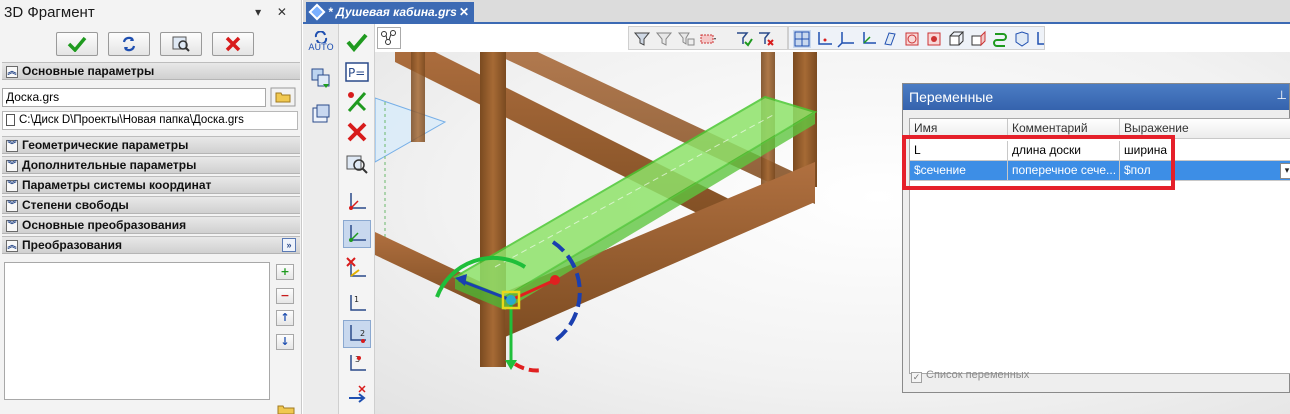 This screenshot has height=414, width=1290. I want to click on panel-action-buttons, so click(155, 44).